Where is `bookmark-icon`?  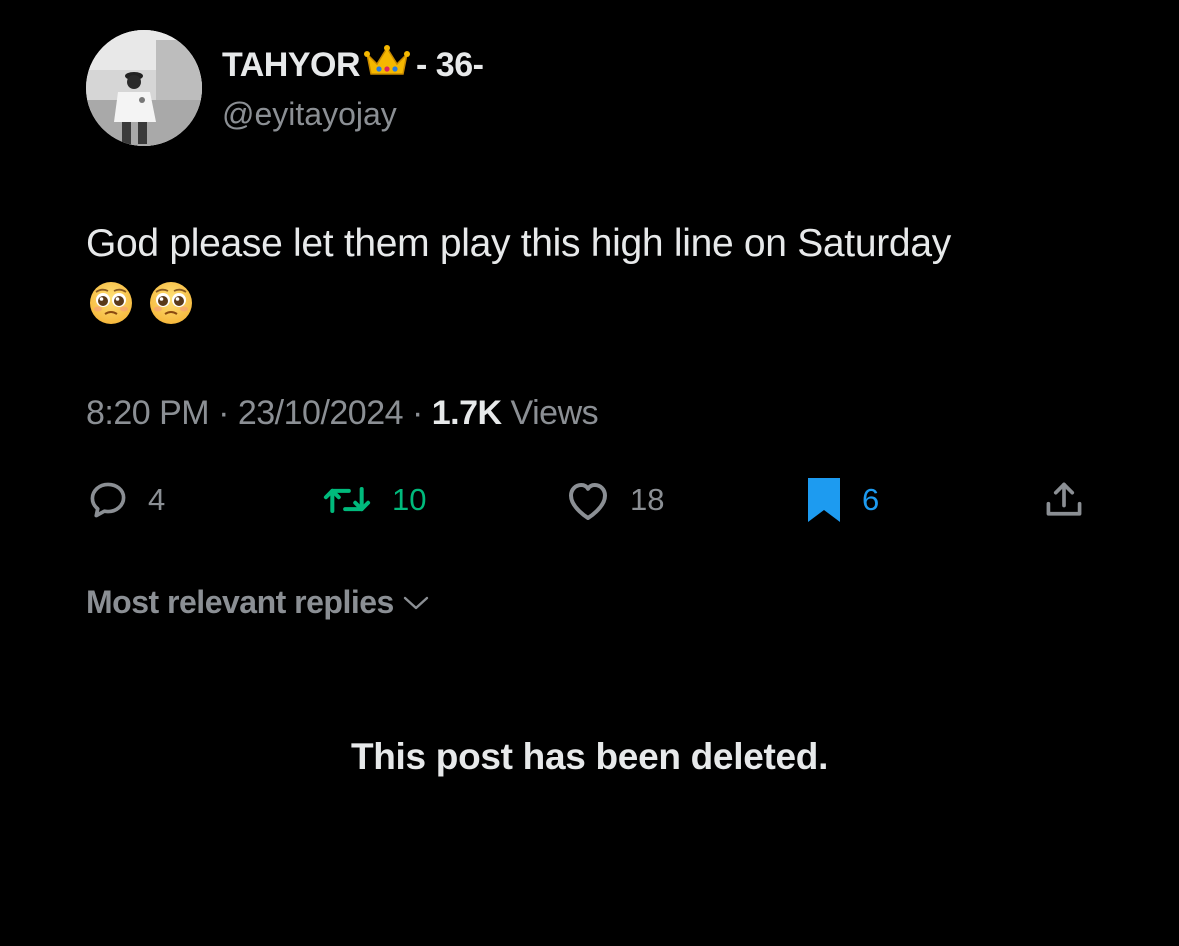
bookmark-icon is located at coordinates (824, 500).